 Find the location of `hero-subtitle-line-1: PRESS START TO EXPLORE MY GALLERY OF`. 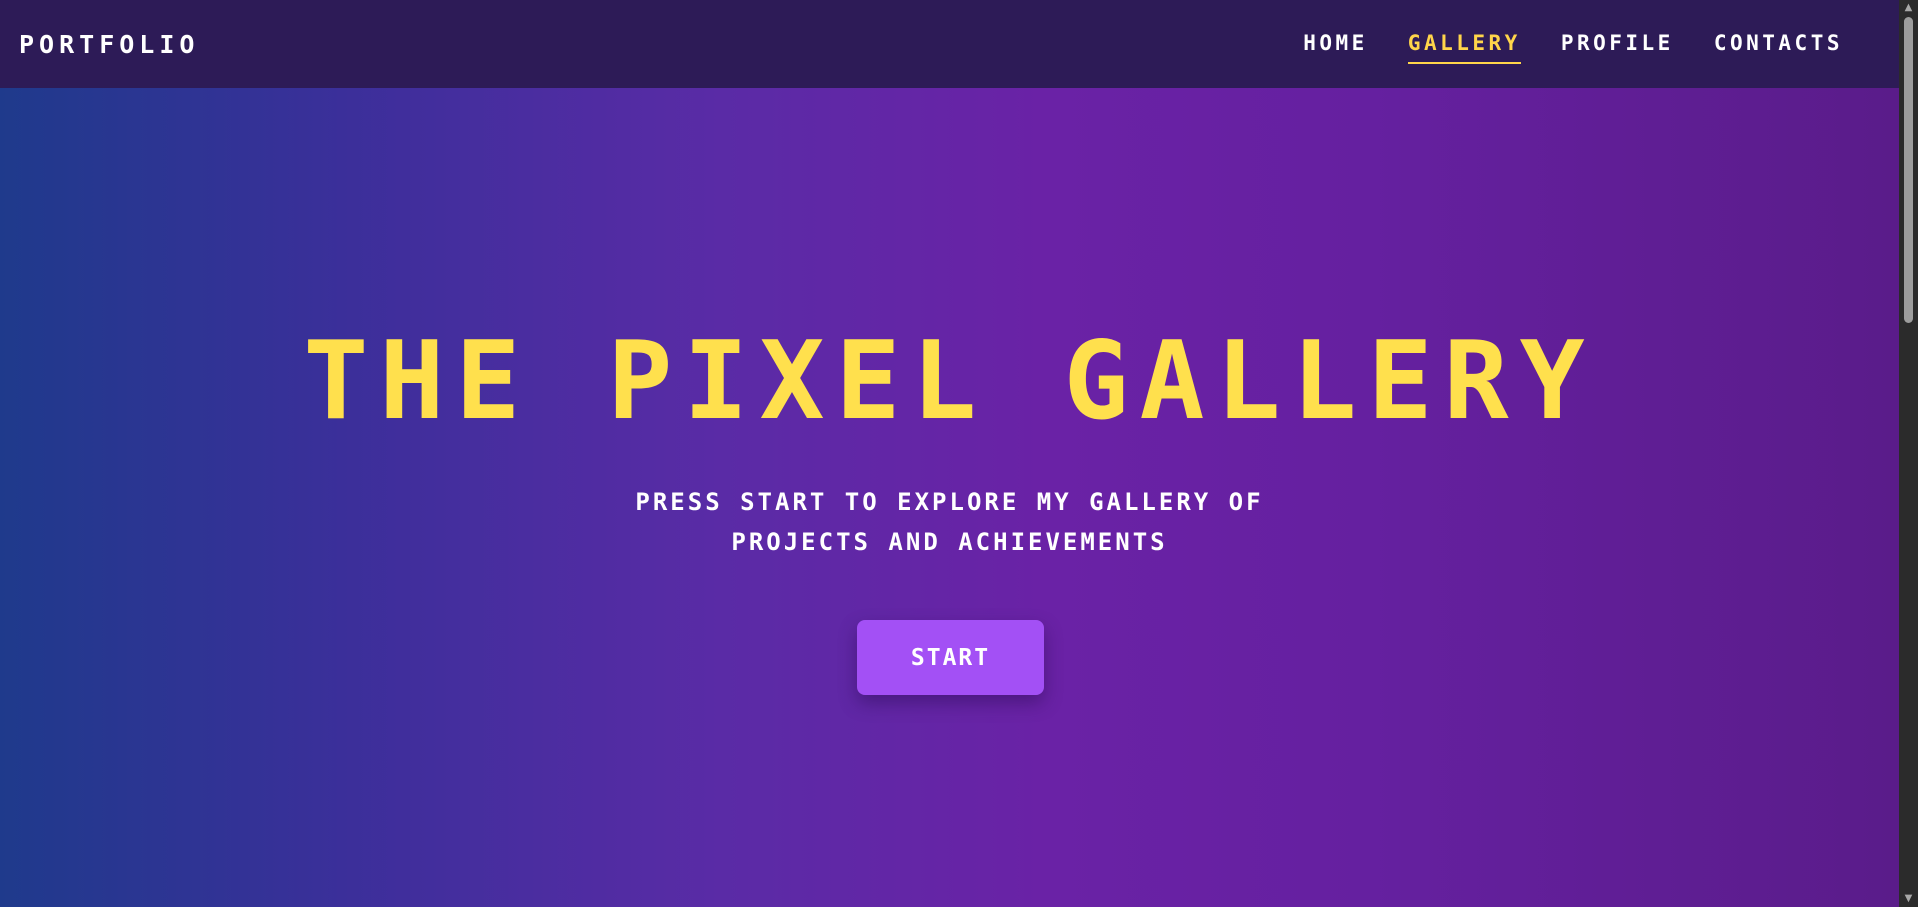

hero-subtitle-line-1: PRESS START TO EXPLORE MY GALLERY OF is located at coordinates (949, 502).